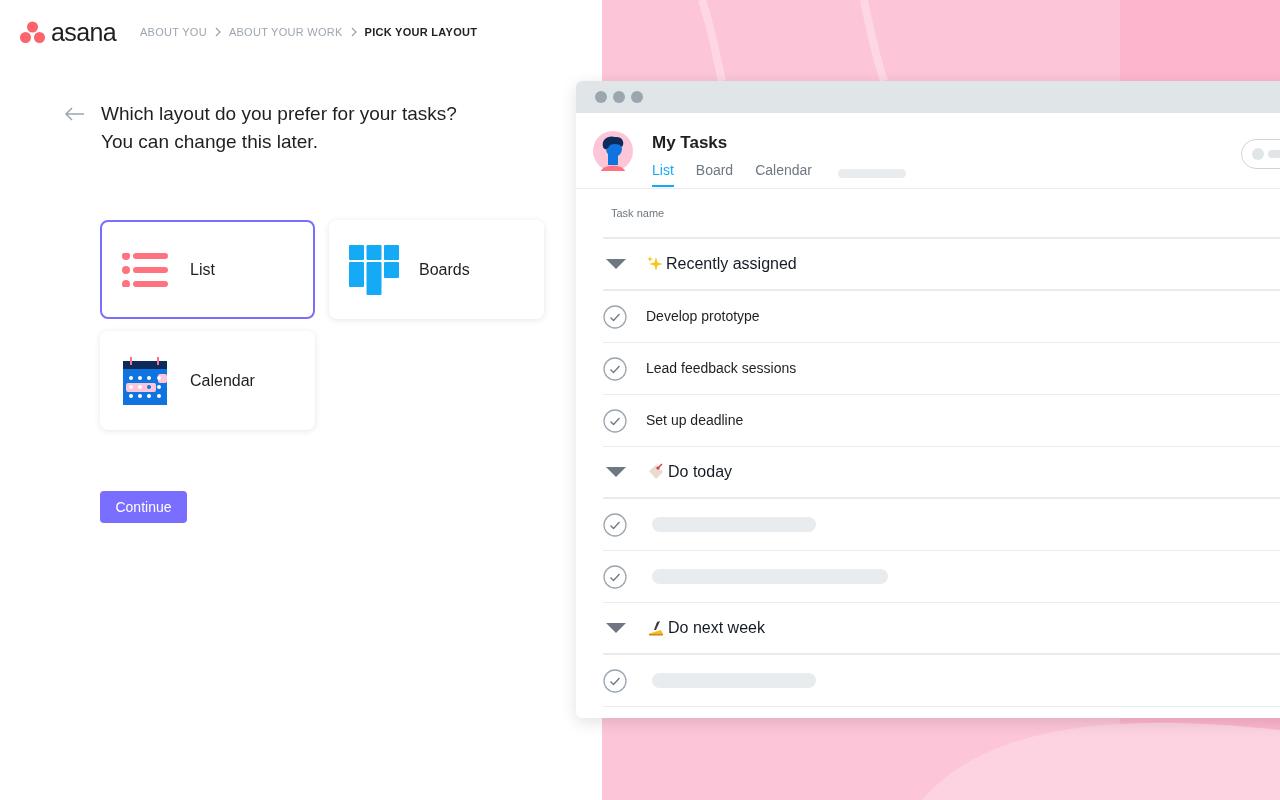  I want to click on view-tab: List, so click(663, 173).